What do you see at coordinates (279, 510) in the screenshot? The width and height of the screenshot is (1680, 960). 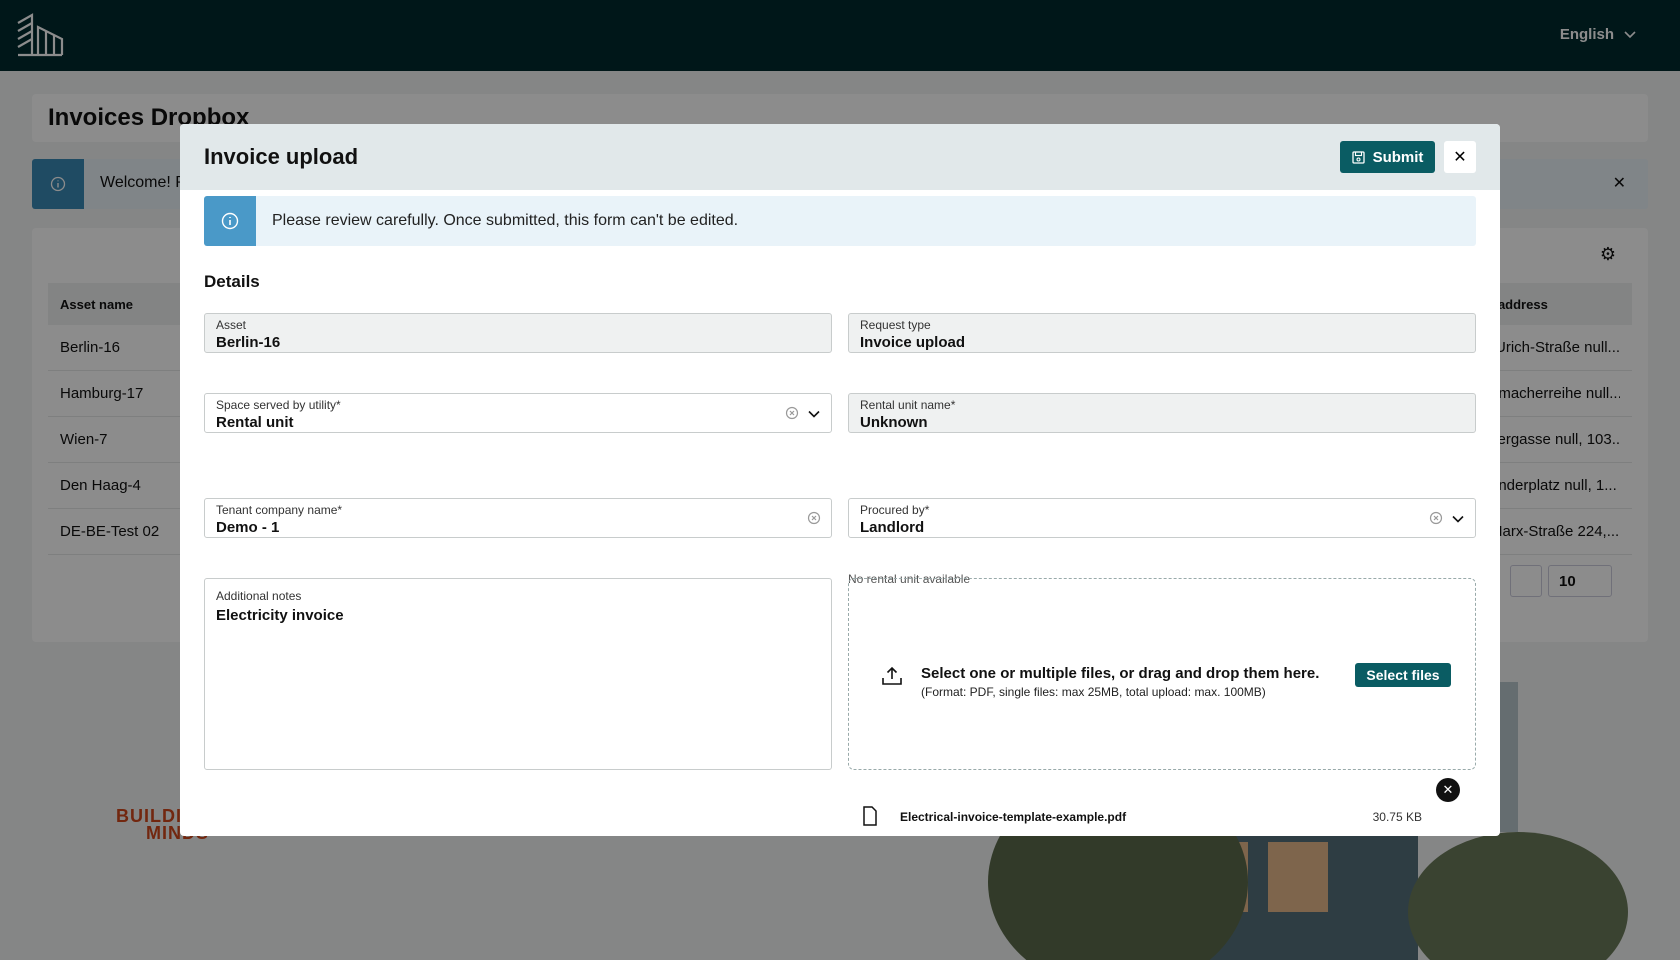 I see `tenant-company-label: Tenant company name*` at bounding box center [279, 510].